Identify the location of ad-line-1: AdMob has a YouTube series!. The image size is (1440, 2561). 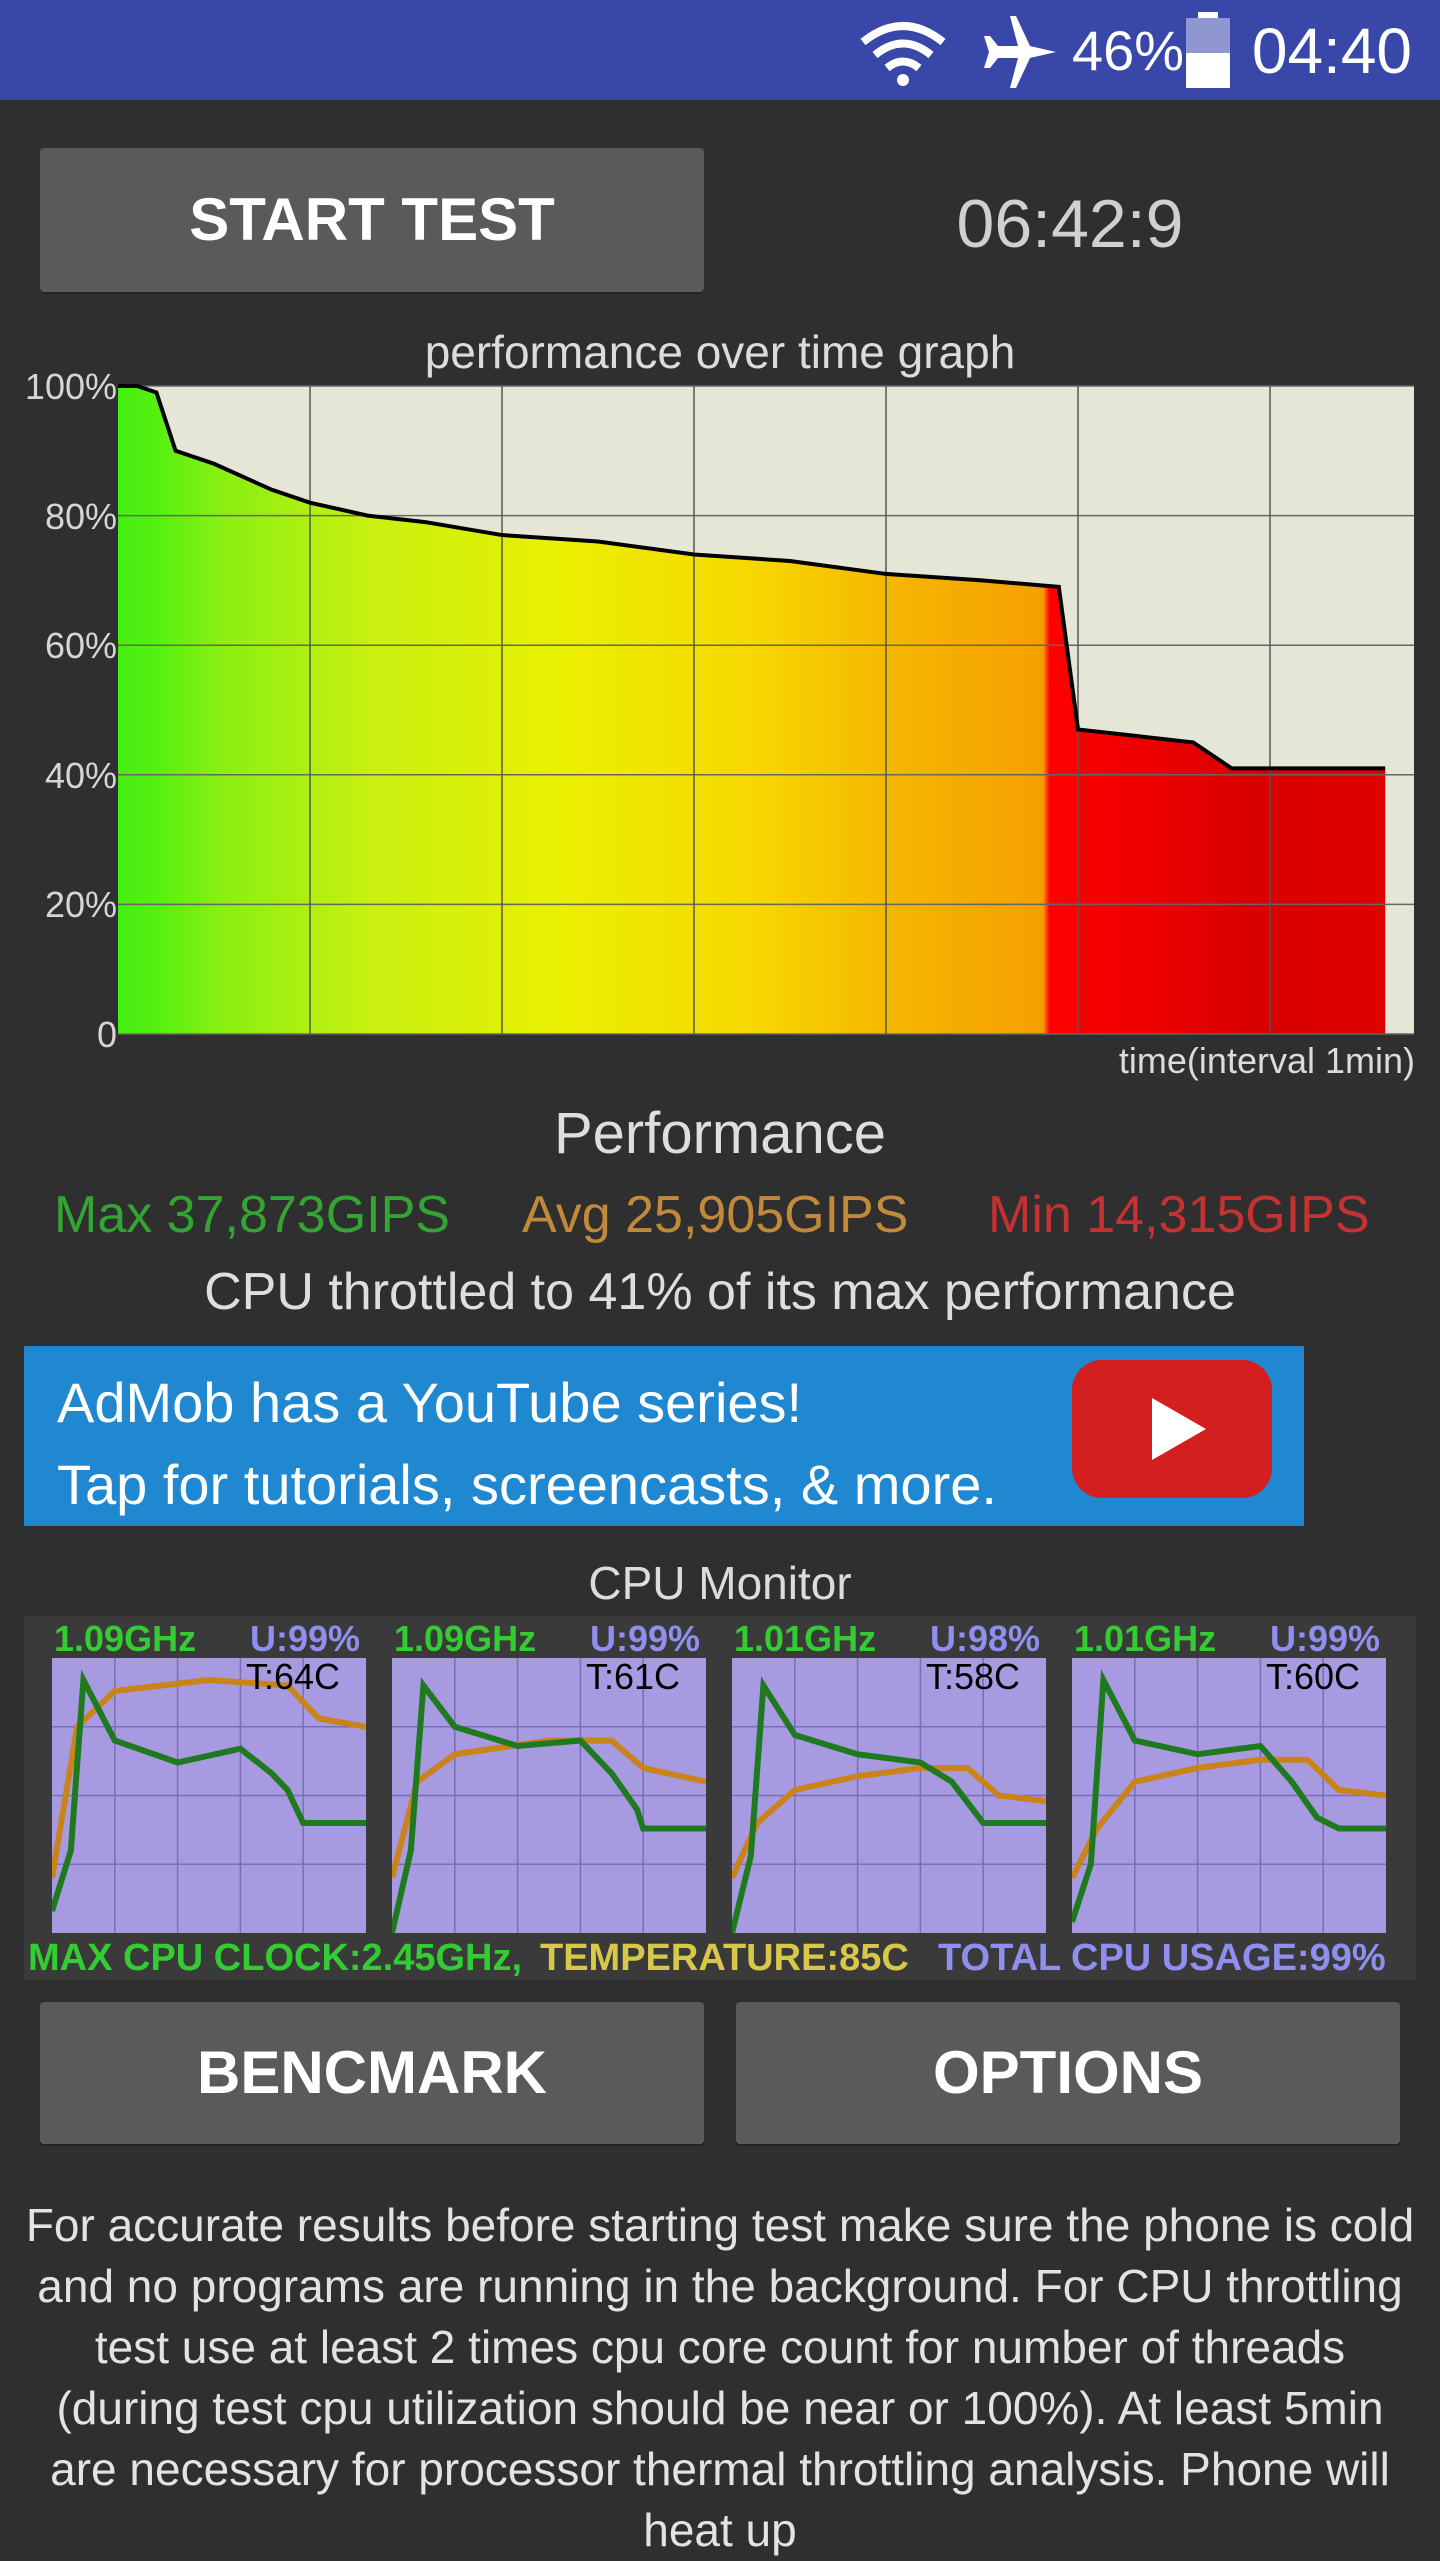
(430, 1402).